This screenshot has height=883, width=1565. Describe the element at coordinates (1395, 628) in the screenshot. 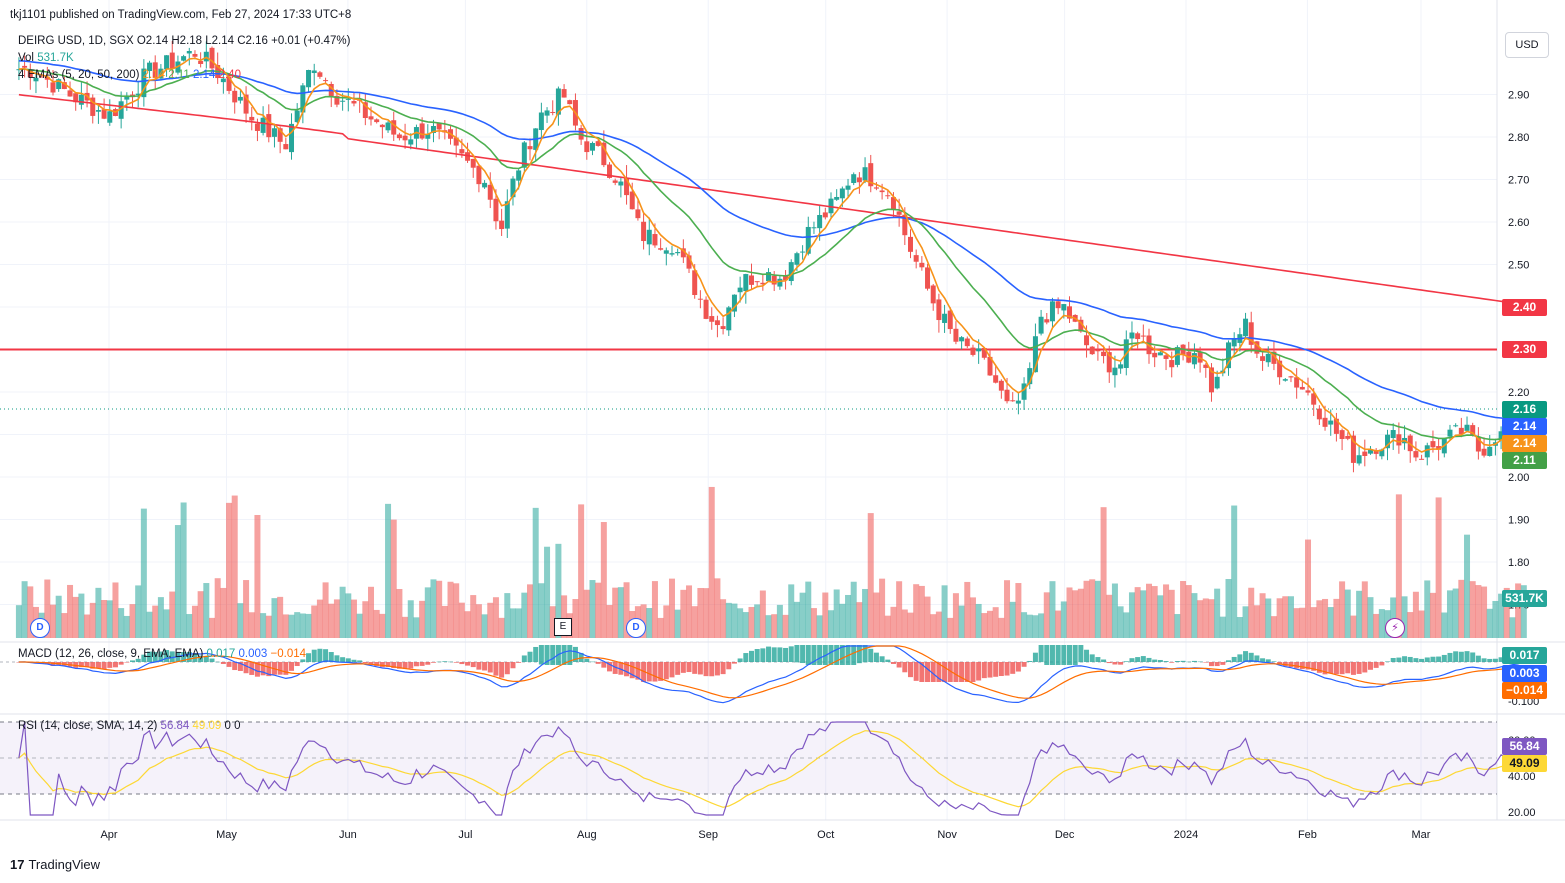

I see `bolt-icon: ⚡` at that location.